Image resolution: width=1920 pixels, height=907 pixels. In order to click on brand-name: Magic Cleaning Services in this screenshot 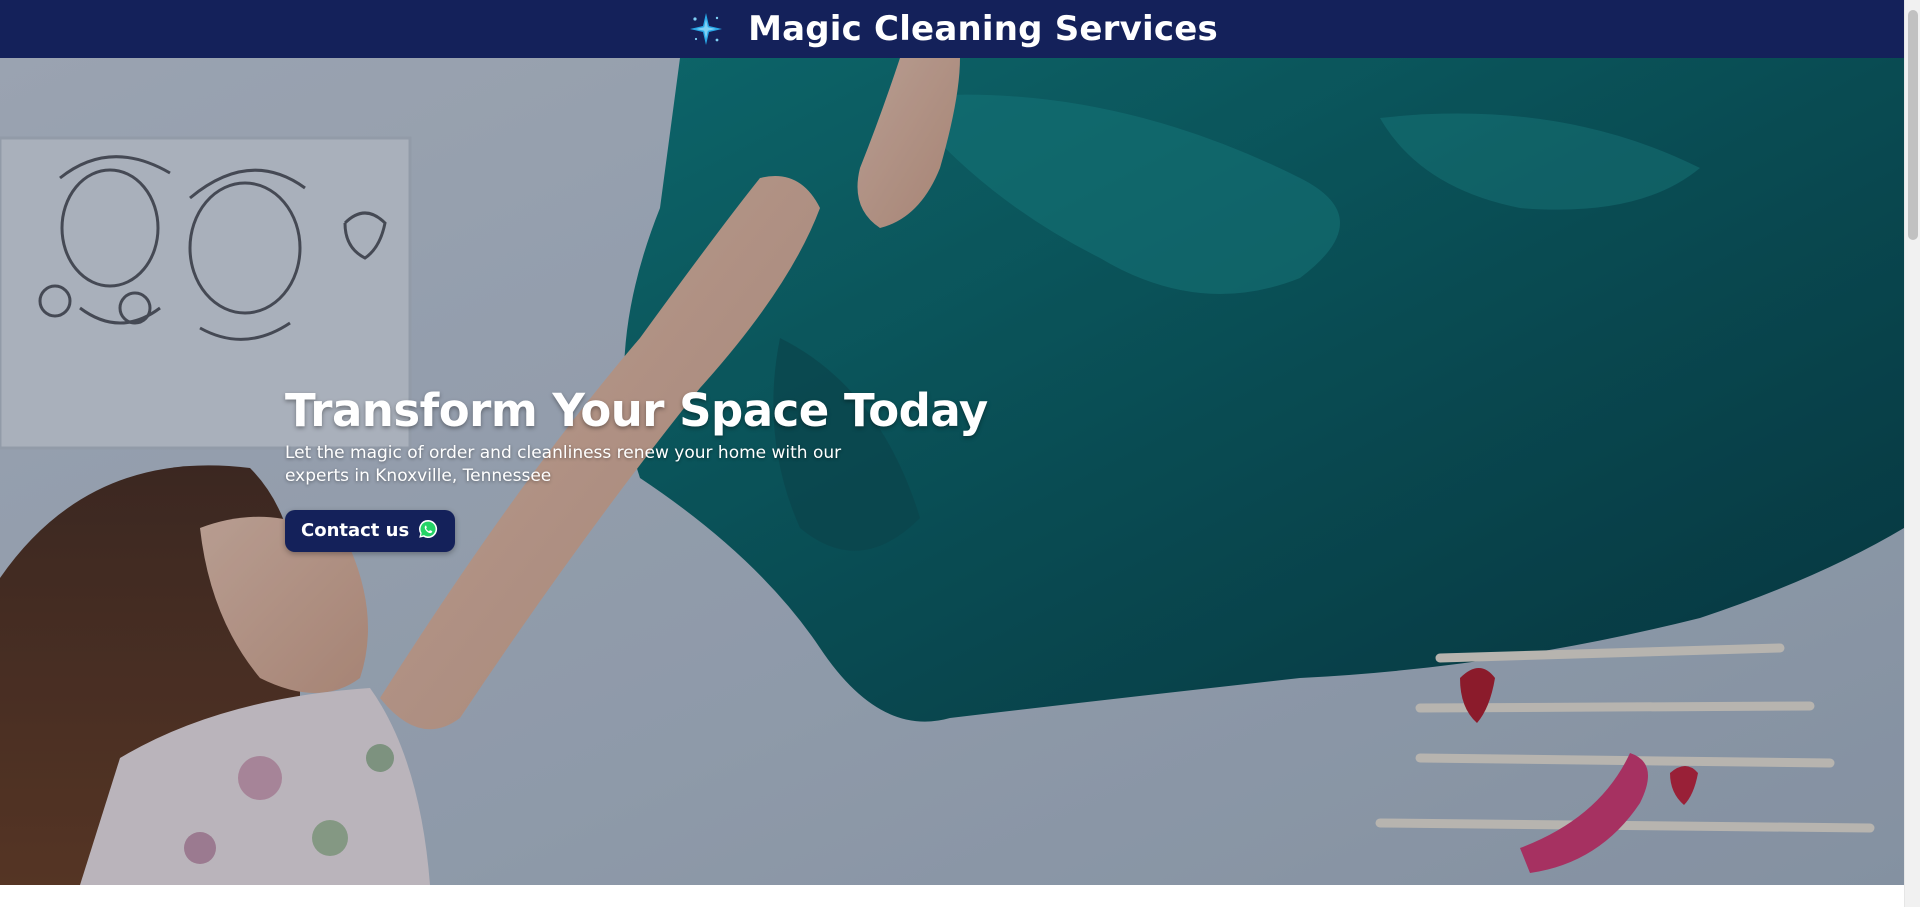, I will do `click(983, 29)`.